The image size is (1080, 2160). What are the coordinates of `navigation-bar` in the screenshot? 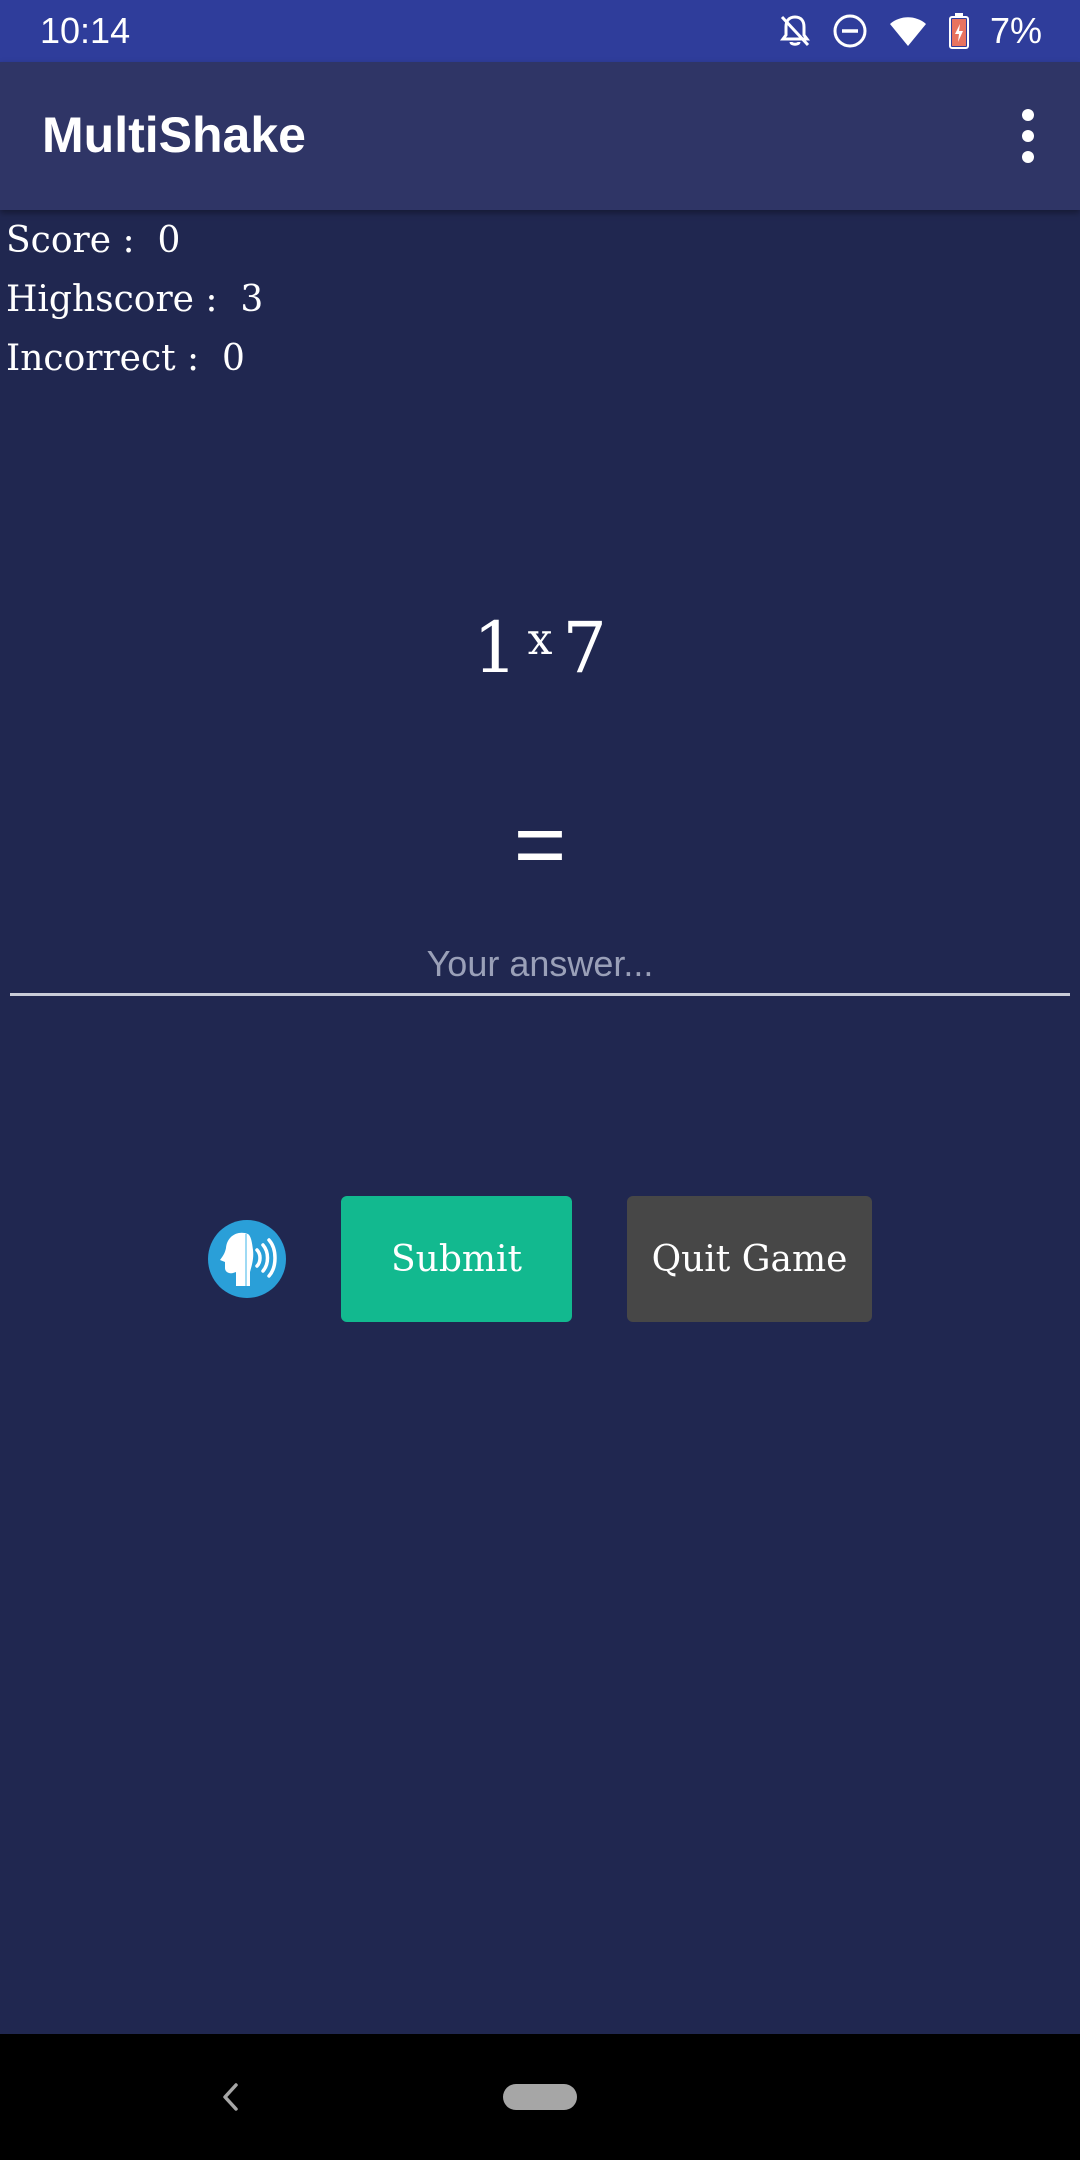 It's located at (540, 2097).